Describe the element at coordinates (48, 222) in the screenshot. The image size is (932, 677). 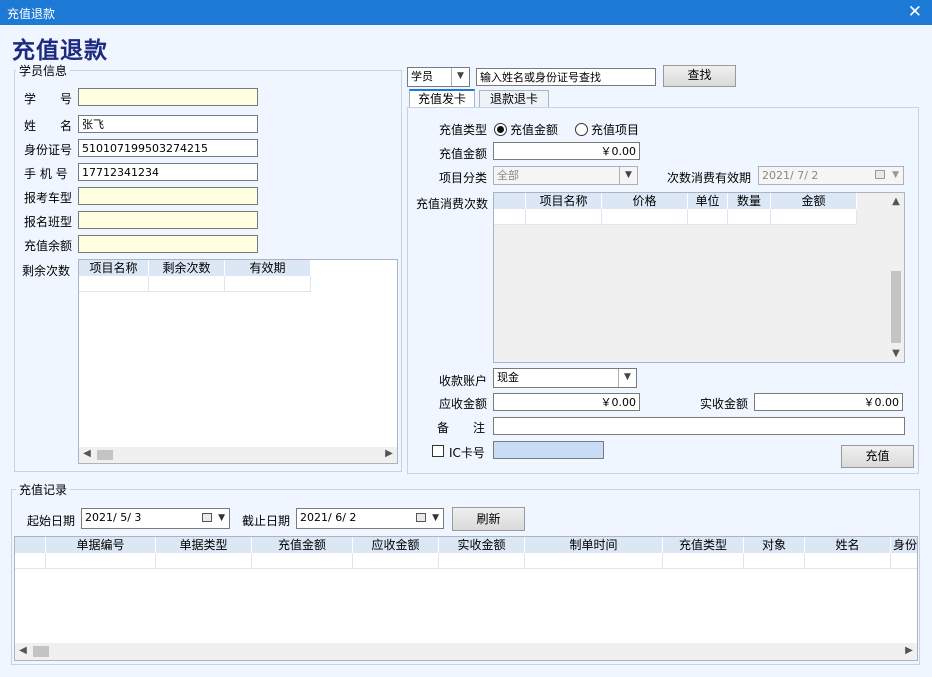
I see `class-type-label: 报名班型` at that location.